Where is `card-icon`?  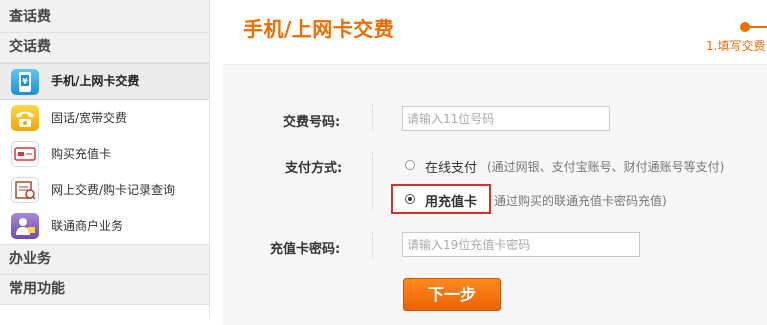 card-icon is located at coordinates (25, 154).